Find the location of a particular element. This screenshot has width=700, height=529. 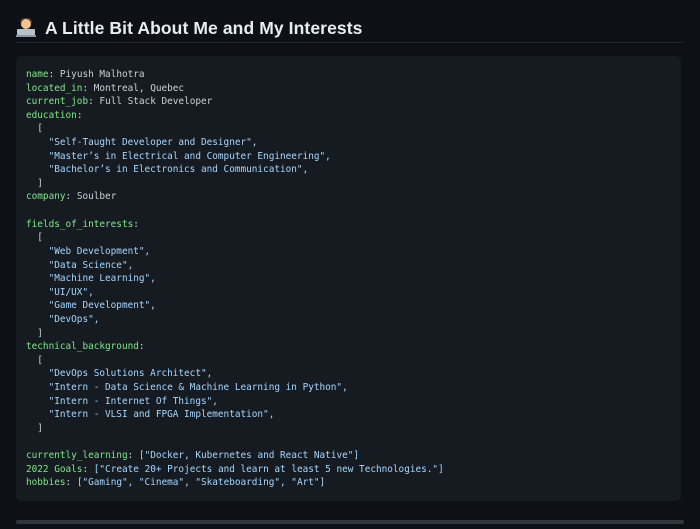

horizontal-scrollbar is located at coordinates (350, 522).